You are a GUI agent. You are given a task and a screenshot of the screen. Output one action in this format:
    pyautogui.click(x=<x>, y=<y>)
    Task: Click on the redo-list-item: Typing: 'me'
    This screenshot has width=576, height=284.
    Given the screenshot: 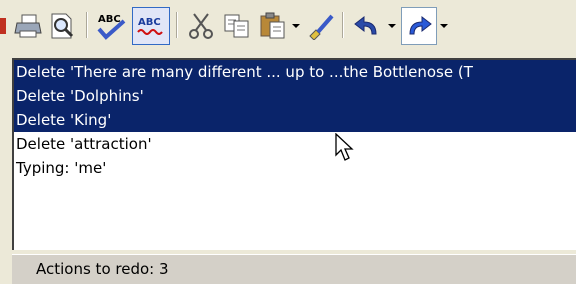 What is the action you would take?
    pyautogui.click(x=295, y=168)
    